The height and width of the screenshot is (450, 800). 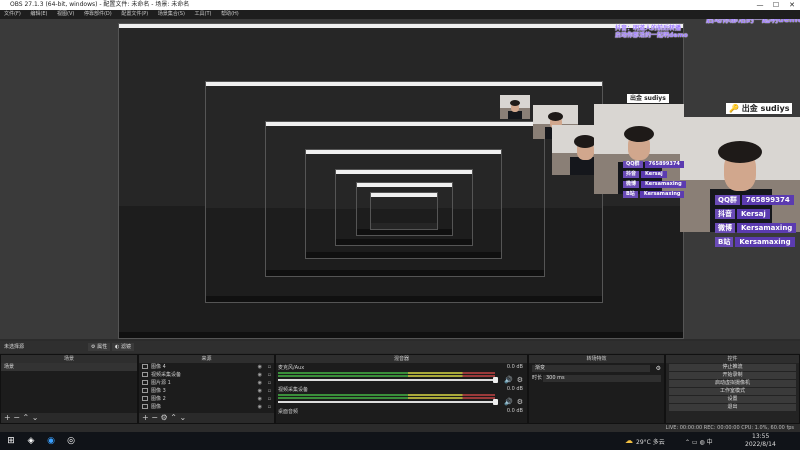 I want to click on properties-button: ⚙ 属性, so click(x=99, y=347).